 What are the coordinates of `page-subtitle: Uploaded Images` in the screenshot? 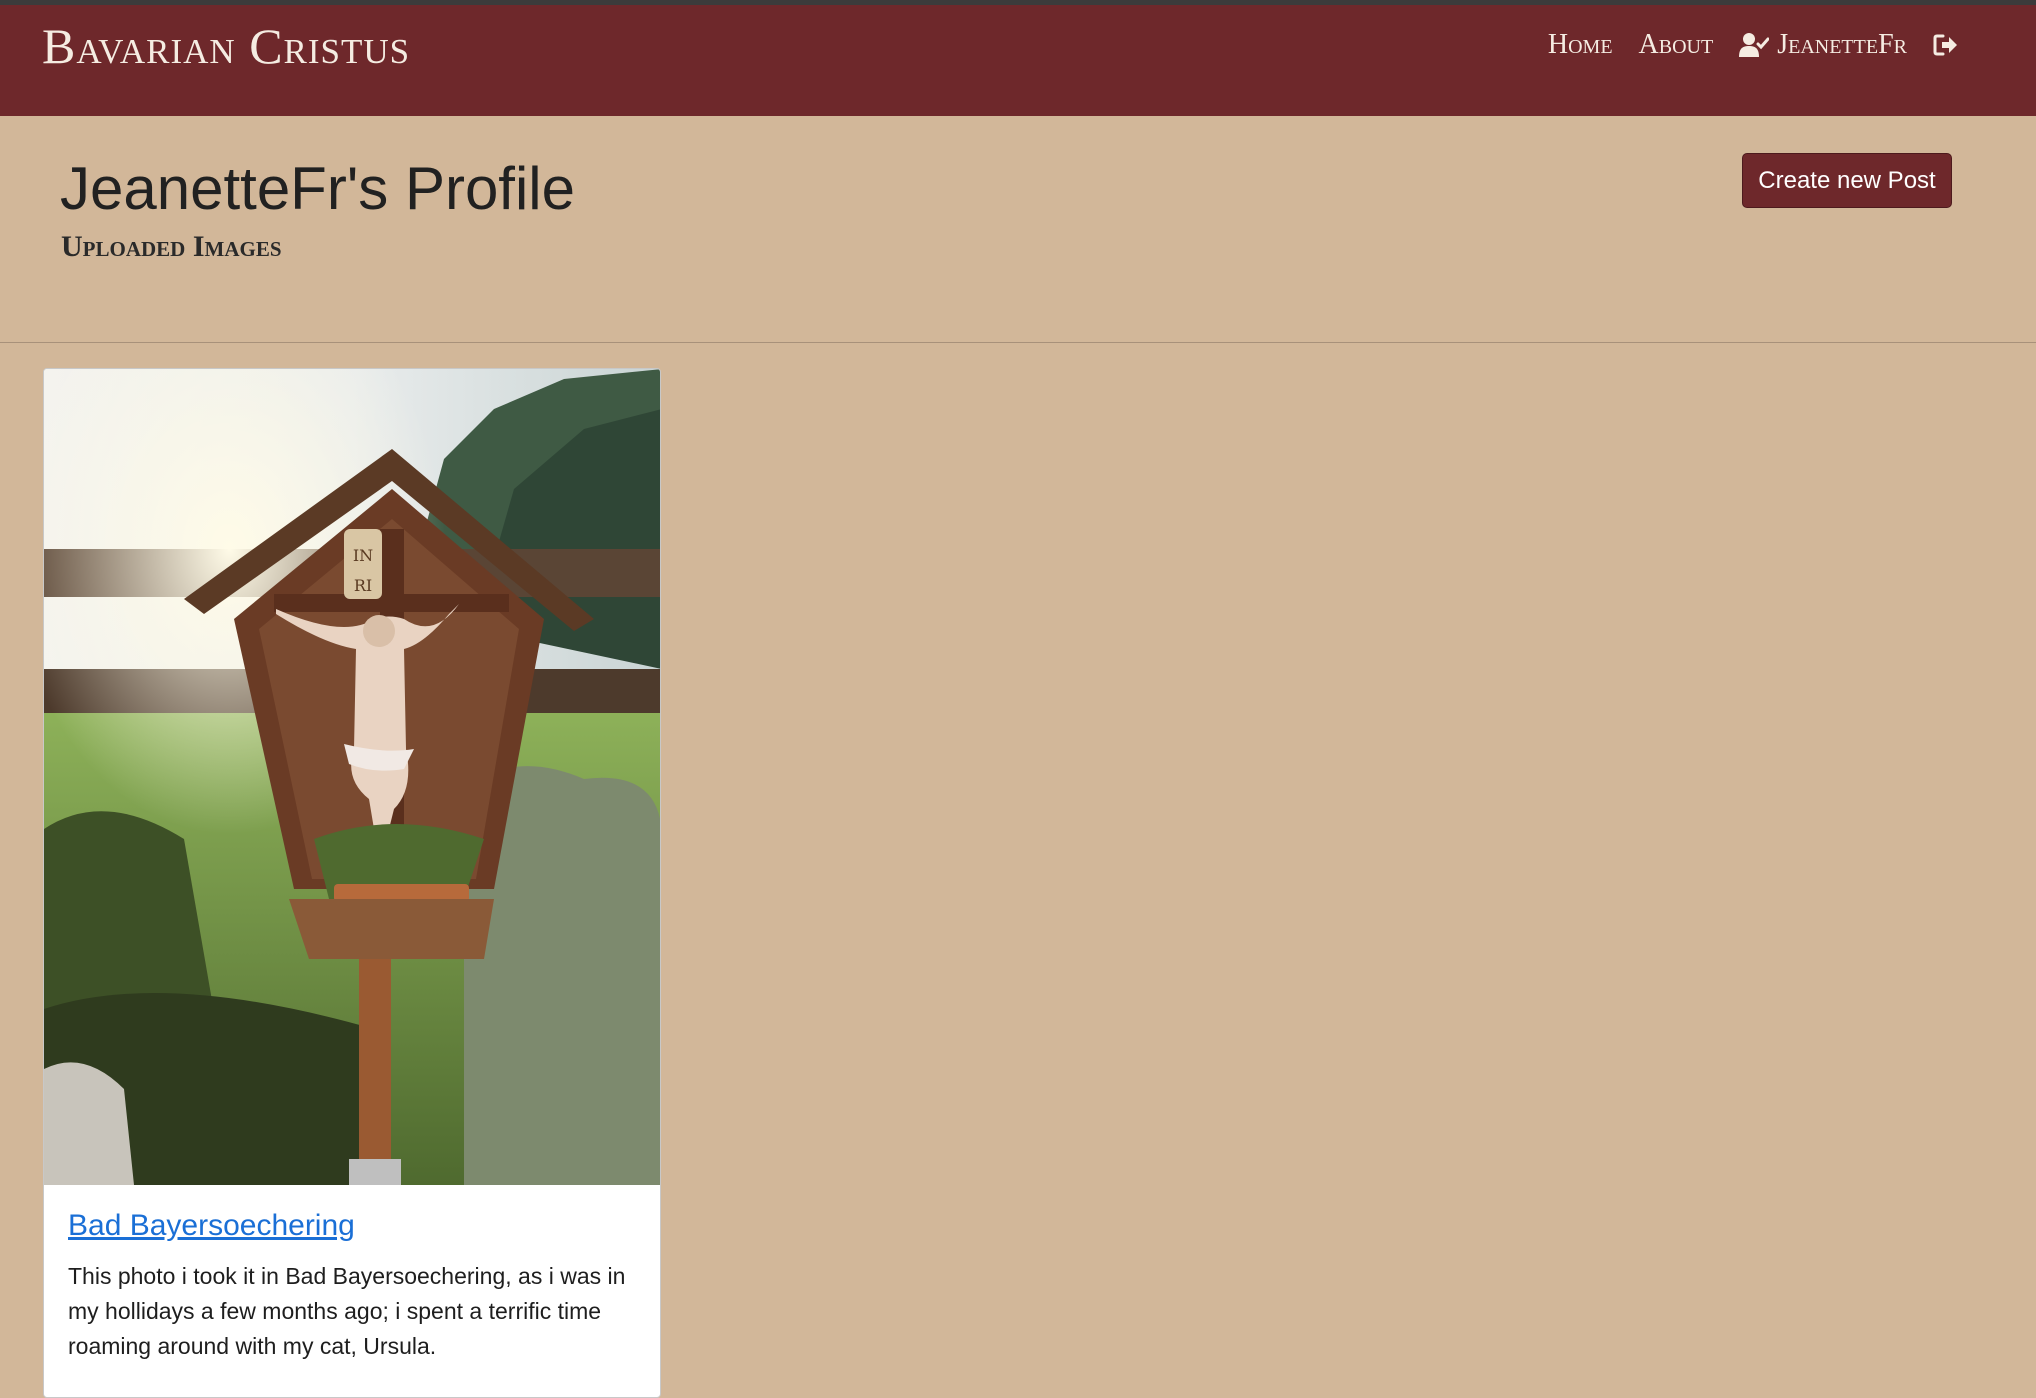 It's located at (171, 246).